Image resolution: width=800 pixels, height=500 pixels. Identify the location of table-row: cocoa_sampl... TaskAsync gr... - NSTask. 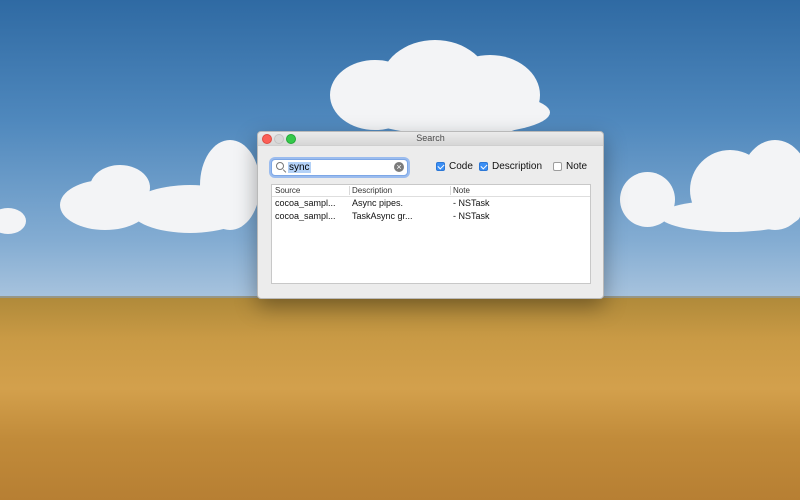
(431, 216).